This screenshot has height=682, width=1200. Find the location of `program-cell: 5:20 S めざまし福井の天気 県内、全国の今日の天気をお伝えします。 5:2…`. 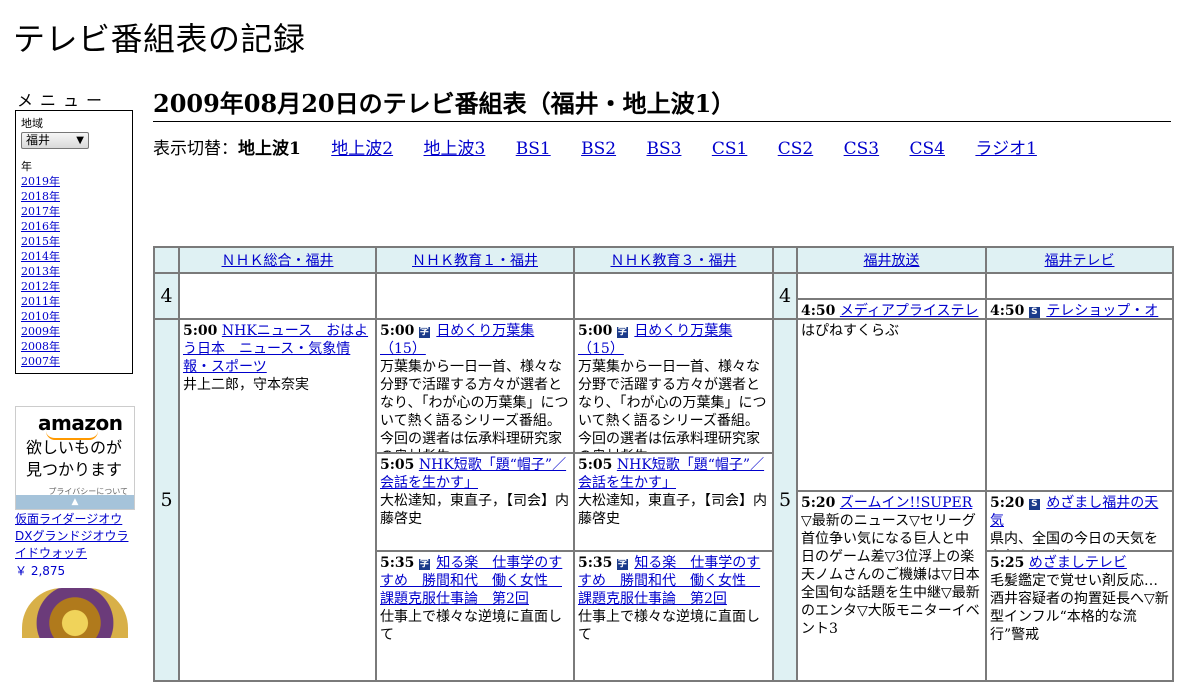

program-cell: 5:20 S めざまし福井の天気 県内、全国の今日の天気をお伝えします。 5:2… is located at coordinates (1079, 500).